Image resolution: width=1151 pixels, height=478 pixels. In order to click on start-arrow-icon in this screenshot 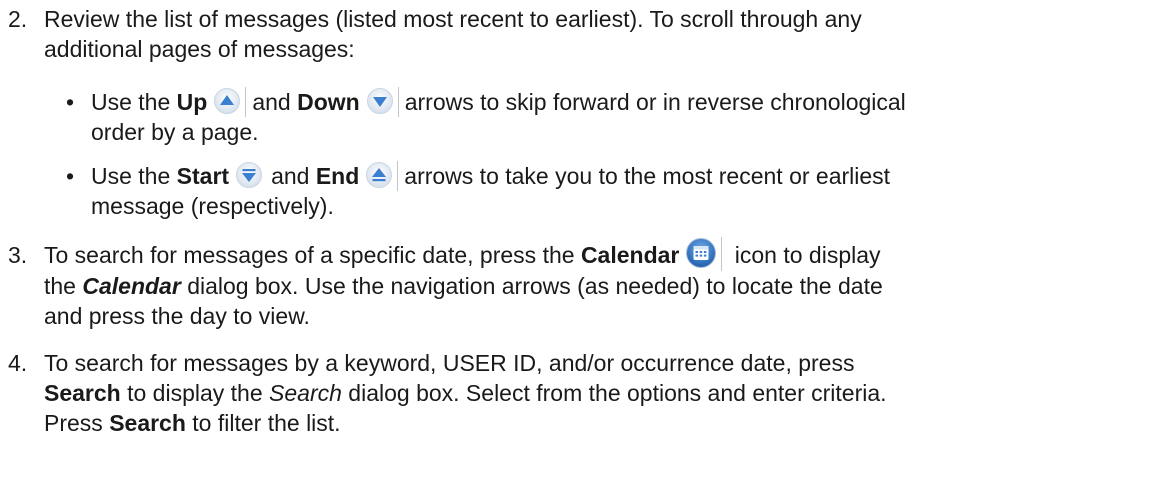, I will do `click(250, 176)`.